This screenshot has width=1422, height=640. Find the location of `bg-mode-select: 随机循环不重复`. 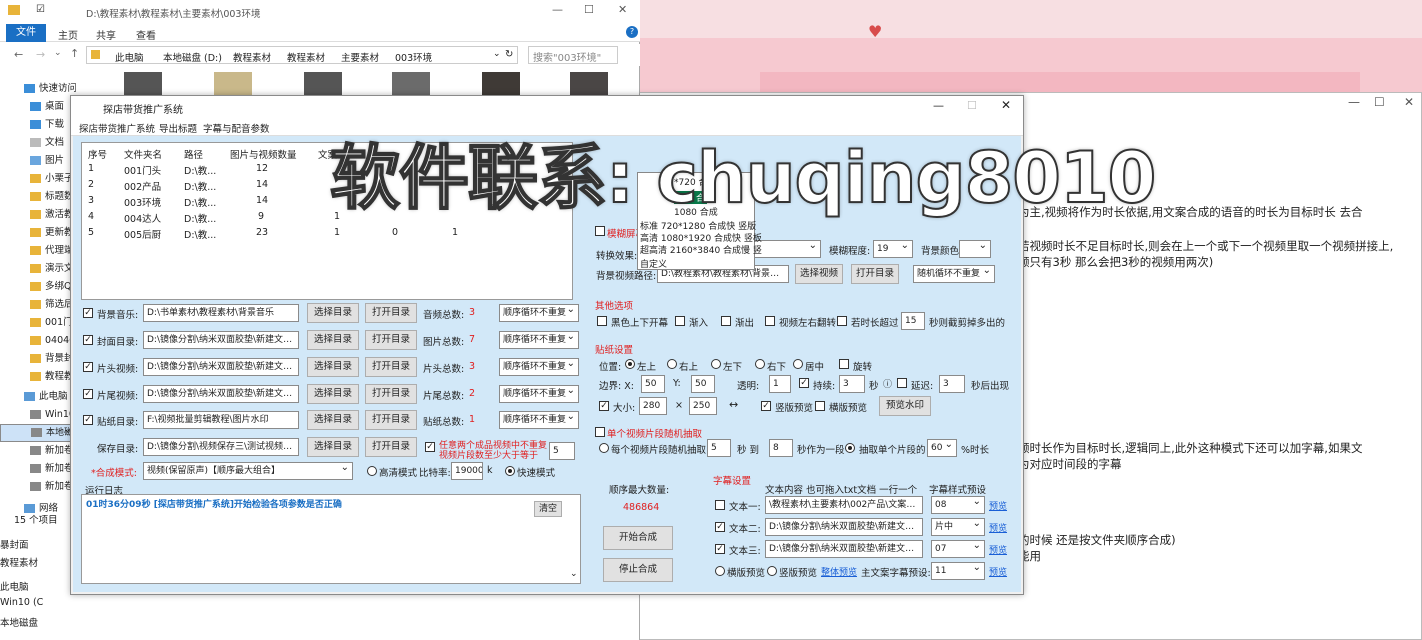

bg-mode-select: 随机循环不重复 is located at coordinates (954, 274).